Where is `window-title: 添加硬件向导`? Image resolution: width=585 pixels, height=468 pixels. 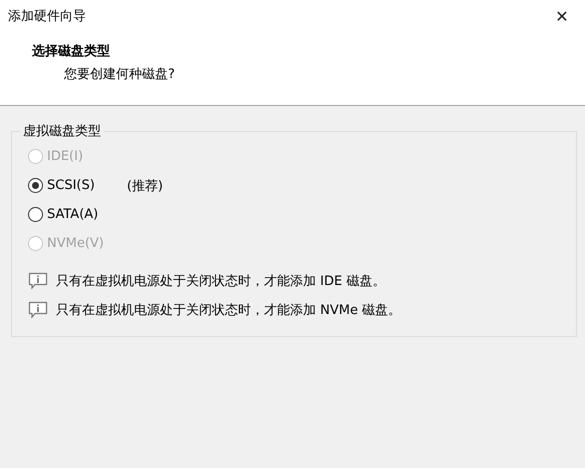
window-title: 添加硬件向导 is located at coordinates (47, 16).